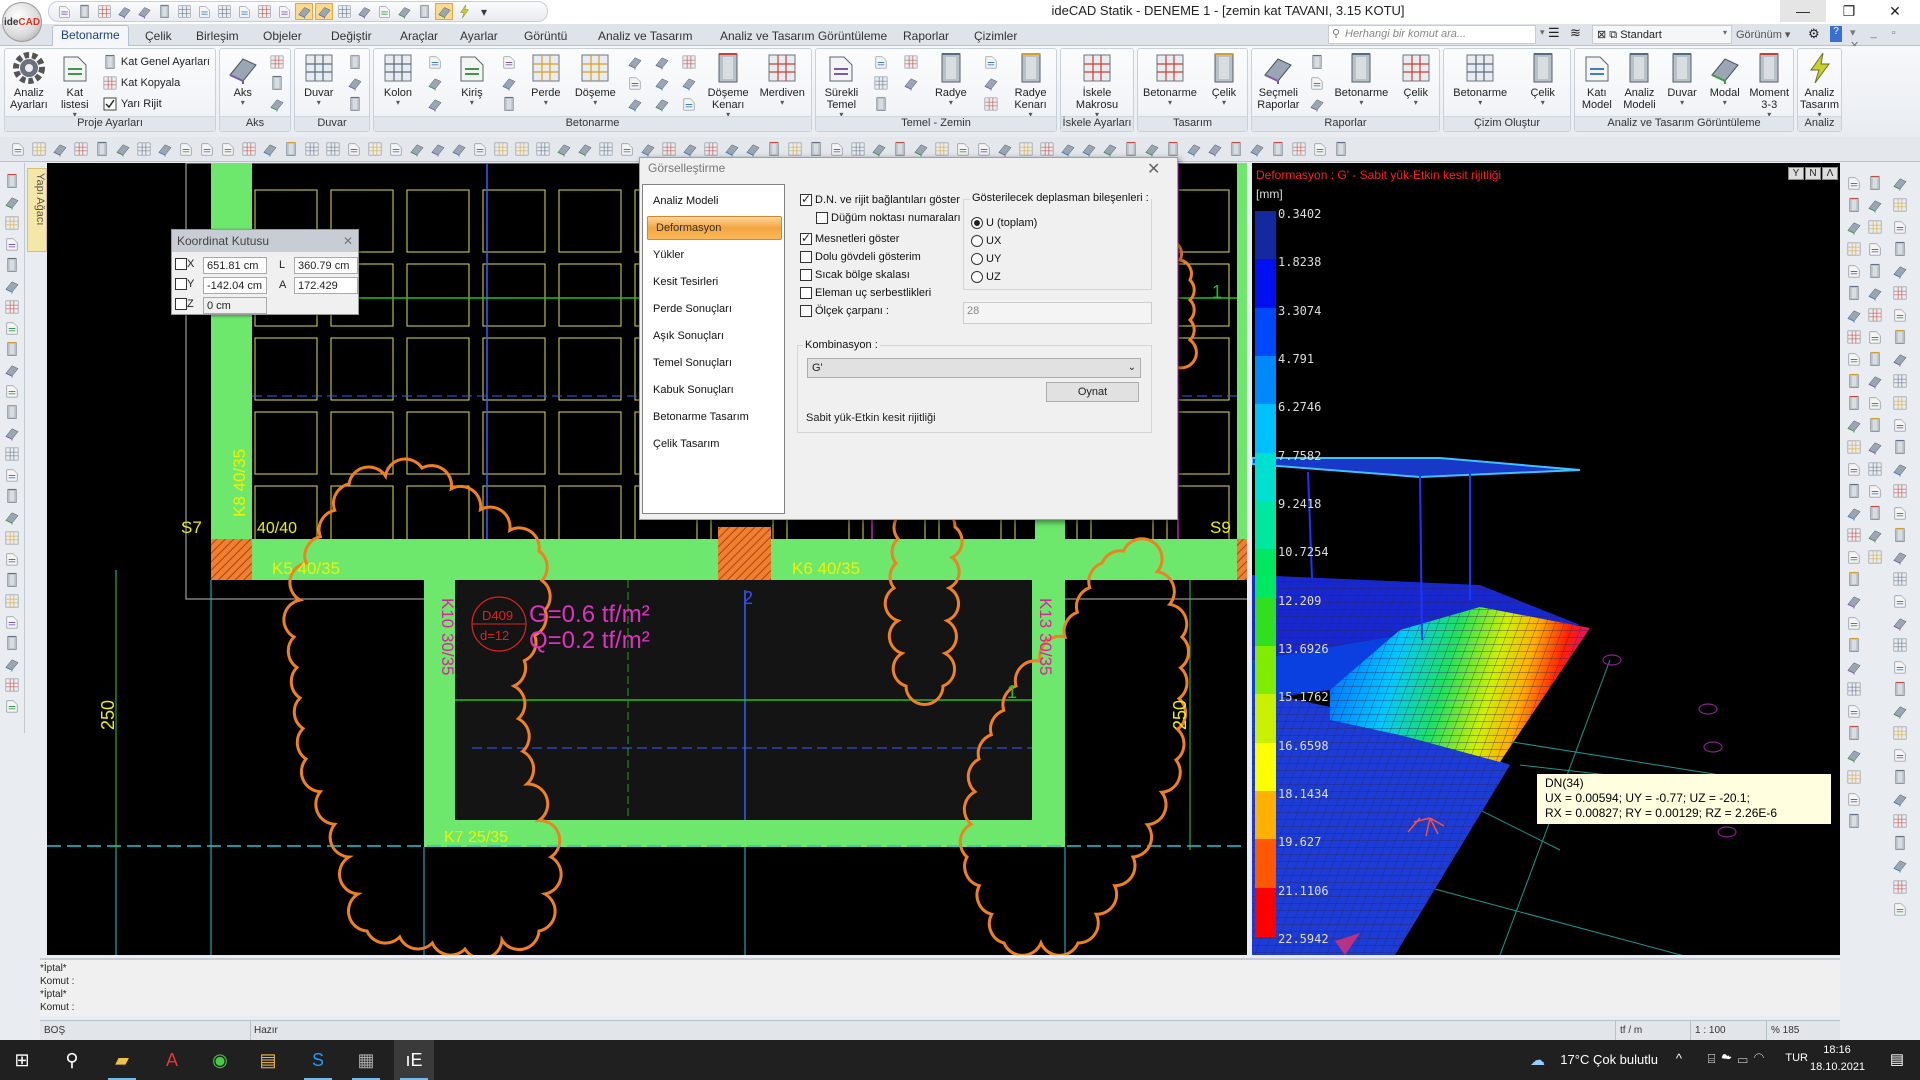 Image resolution: width=1920 pixels, height=1080 pixels. What do you see at coordinates (991, 62) in the screenshot?
I see `mat-column-button` at bounding box center [991, 62].